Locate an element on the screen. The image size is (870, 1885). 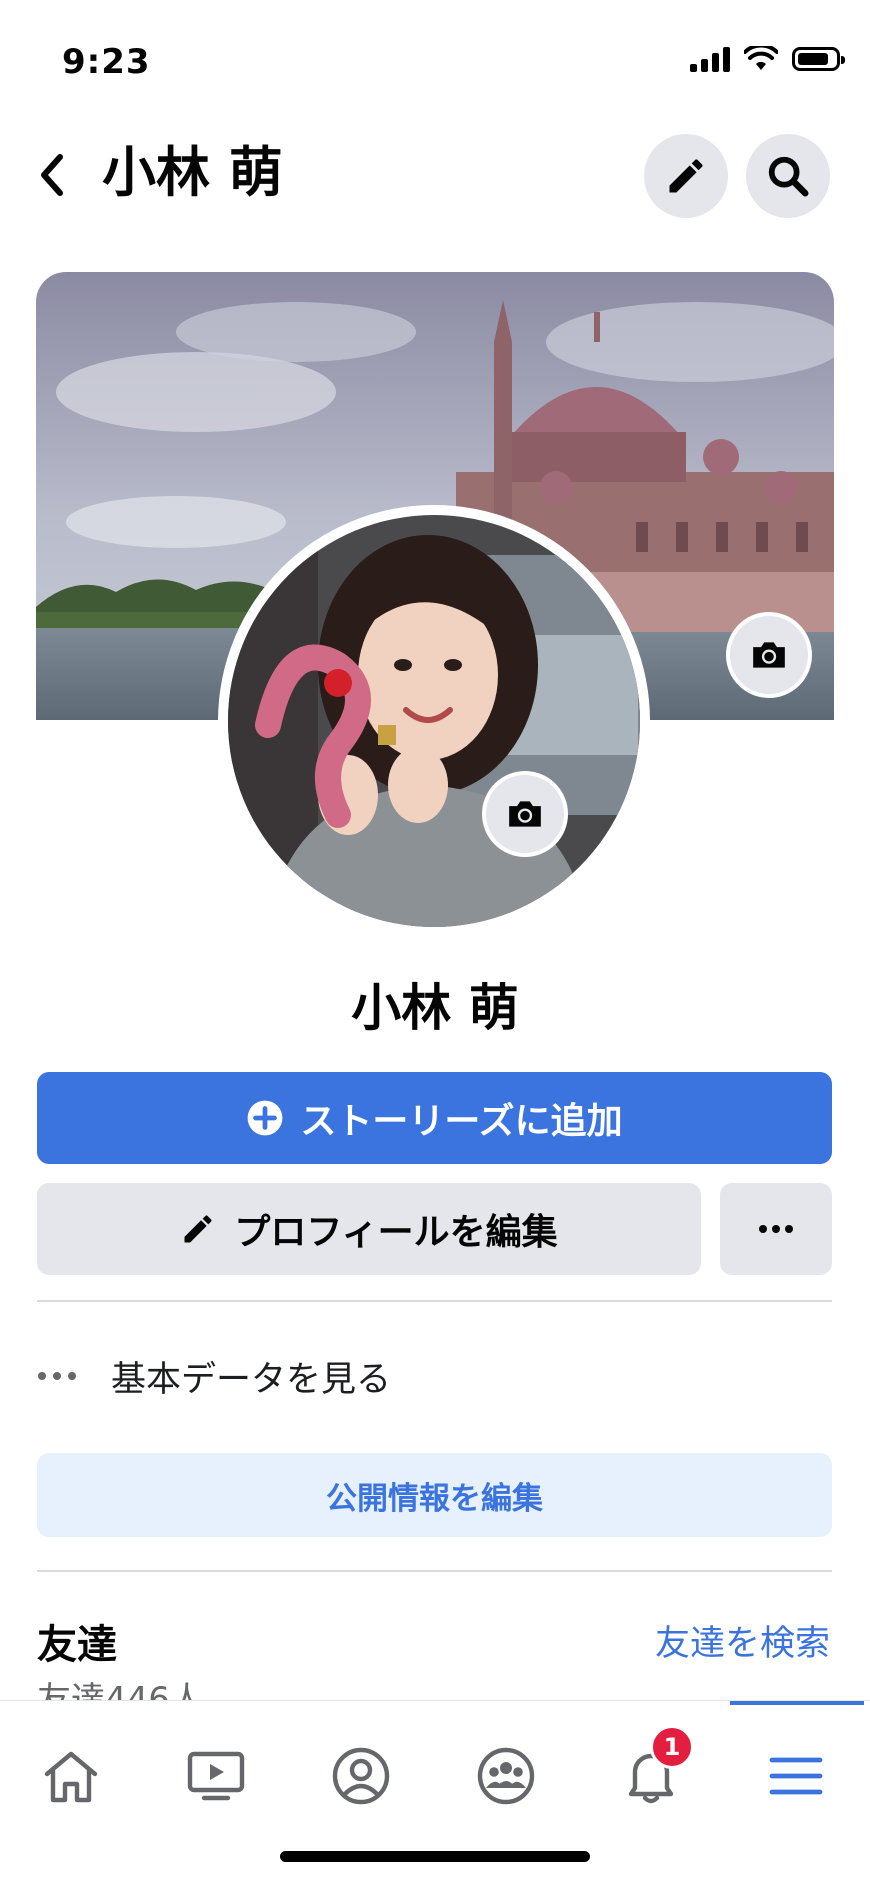
back-button is located at coordinates (52, 175).